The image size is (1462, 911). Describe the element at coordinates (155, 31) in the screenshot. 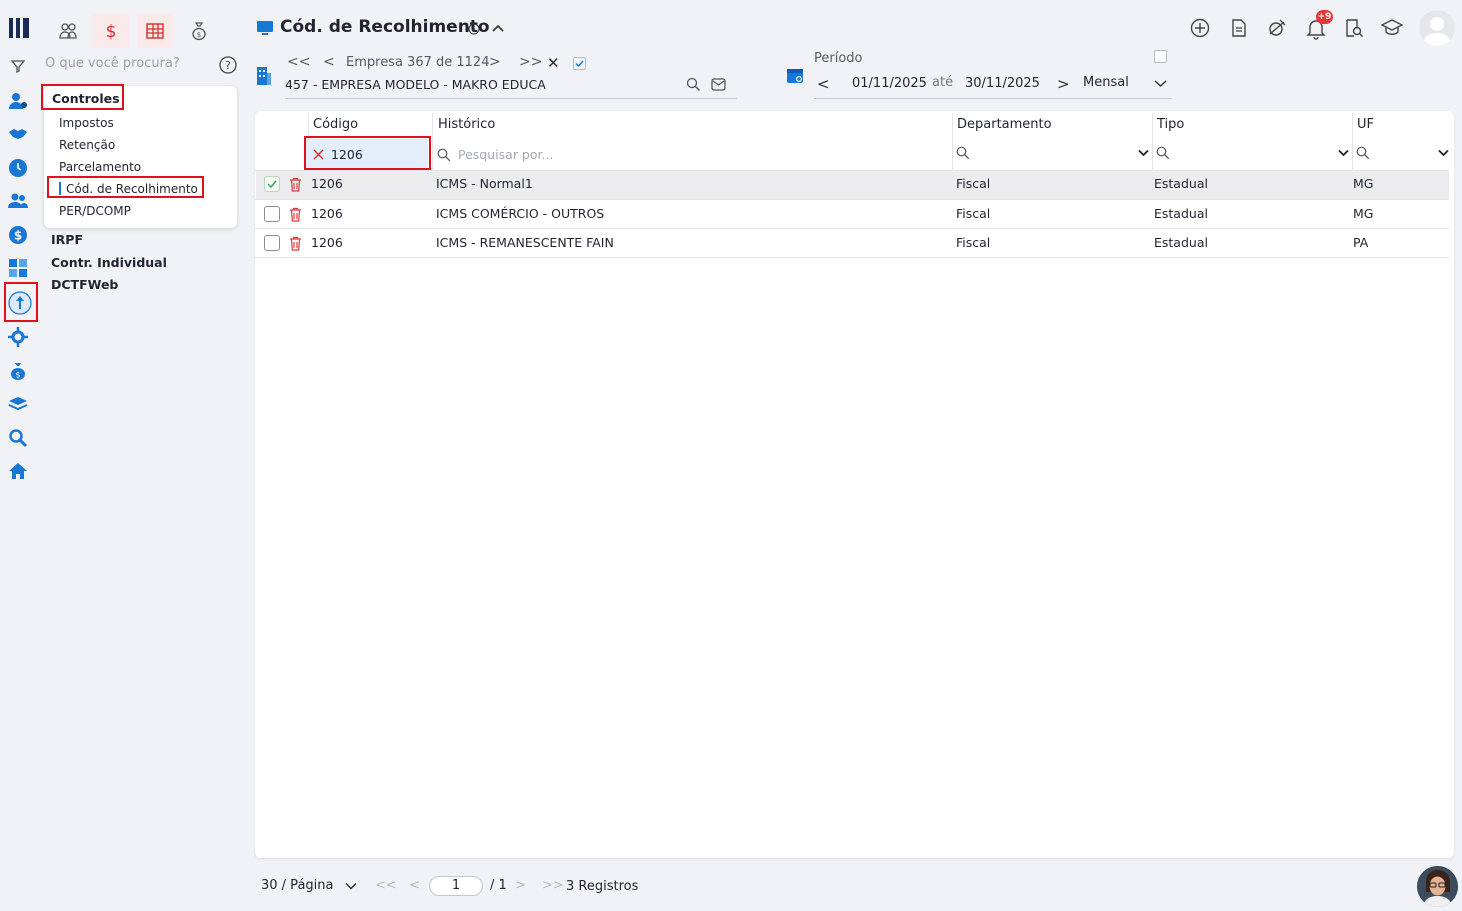

I see `module-tab-spreadsheet` at that location.